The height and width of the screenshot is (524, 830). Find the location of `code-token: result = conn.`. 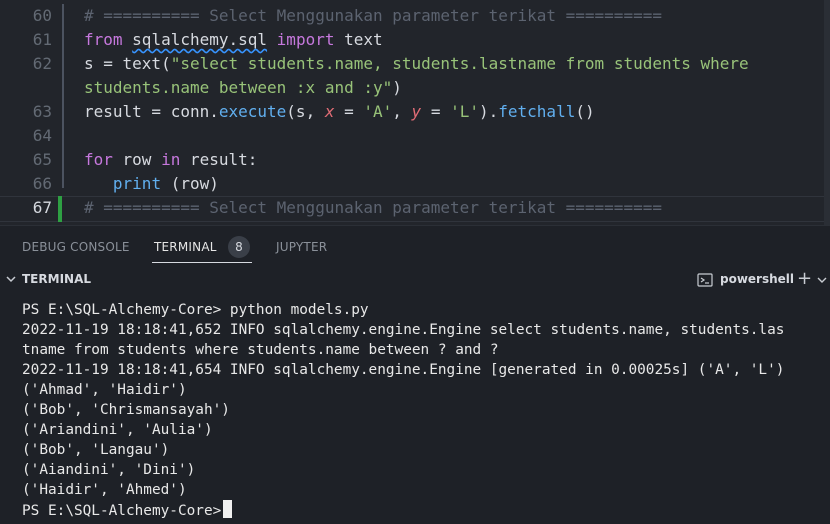

code-token: result = conn. is located at coordinates (151, 111).